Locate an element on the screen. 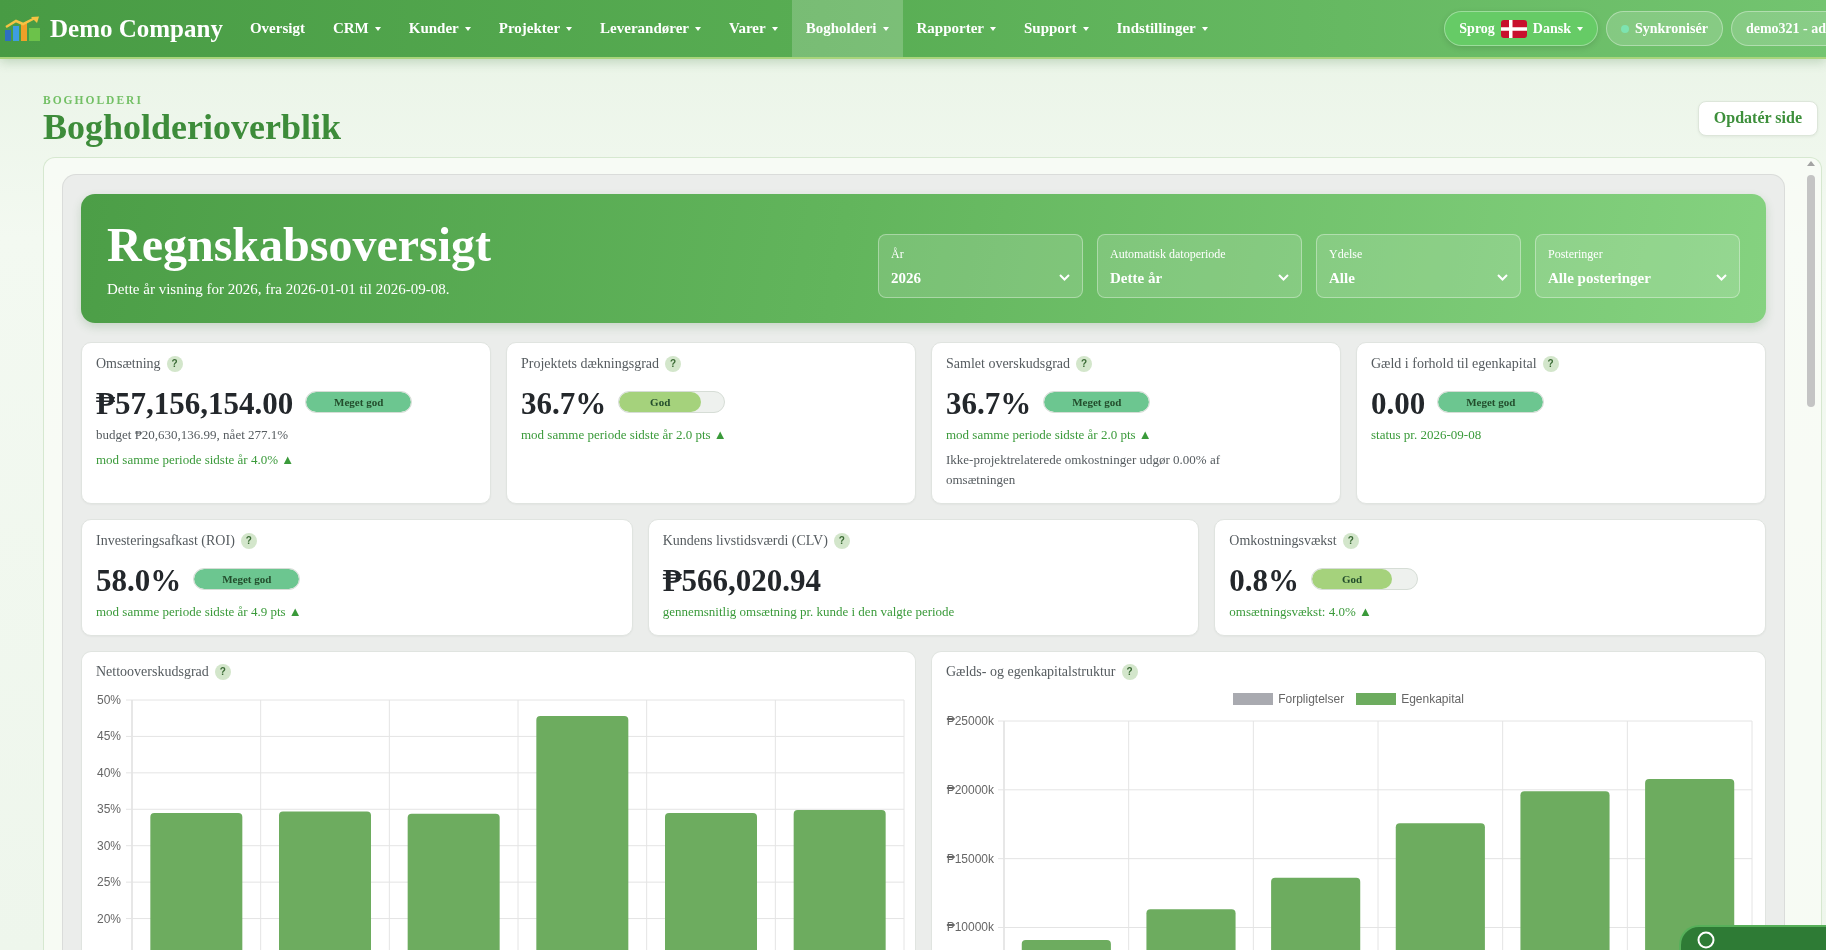  kpi-note: Ikke-projektrelaterede omkostninger udgør 0.00% af omsætningen is located at coordinates (1083, 470).